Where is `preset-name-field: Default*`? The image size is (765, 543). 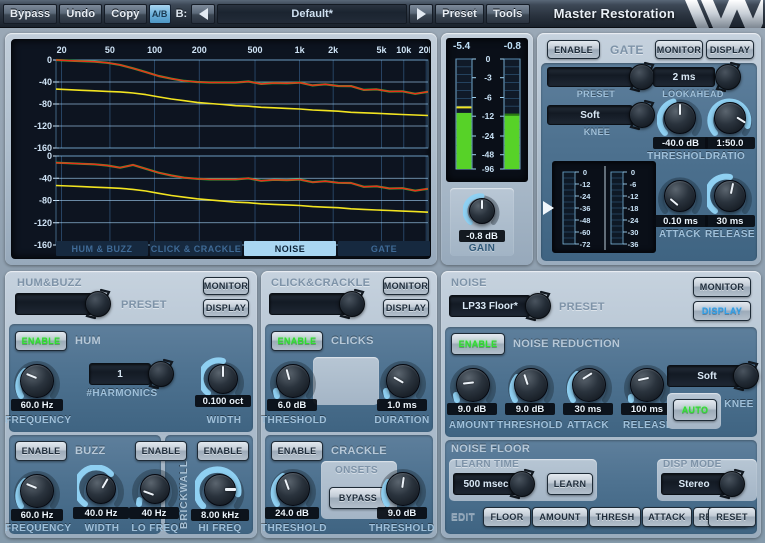 preset-name-field: Default* is located at coordinates (312, 13).